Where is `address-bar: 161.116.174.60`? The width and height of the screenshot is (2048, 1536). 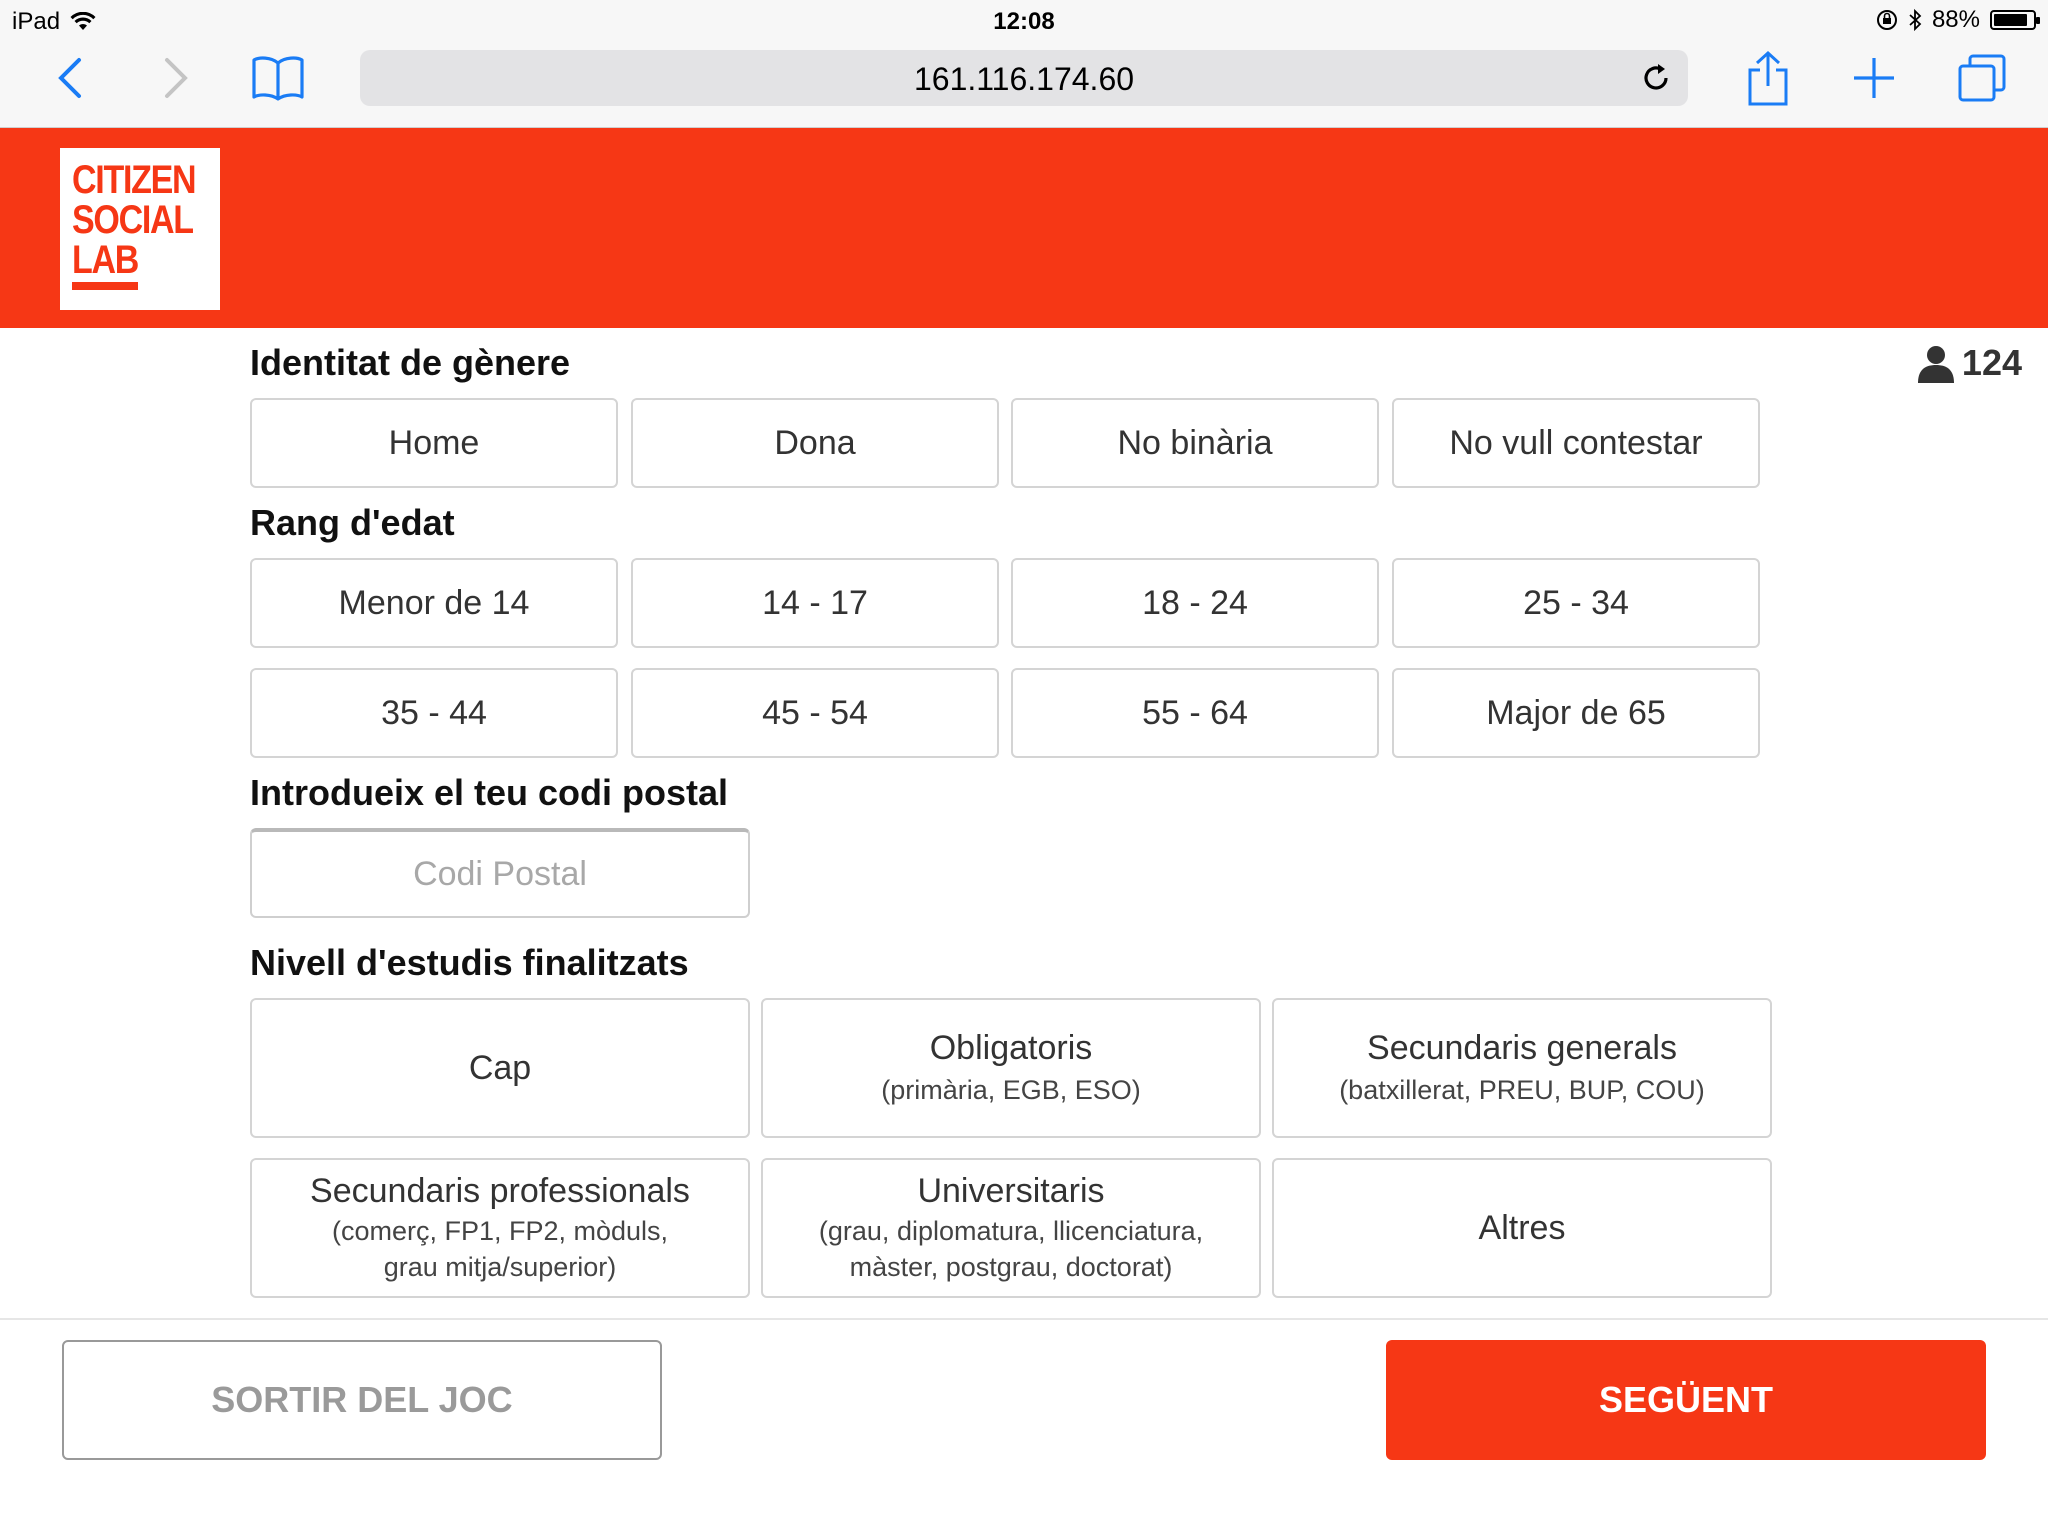
address-bar: 161.116.174.60 is located at coordinates (1024, 78).